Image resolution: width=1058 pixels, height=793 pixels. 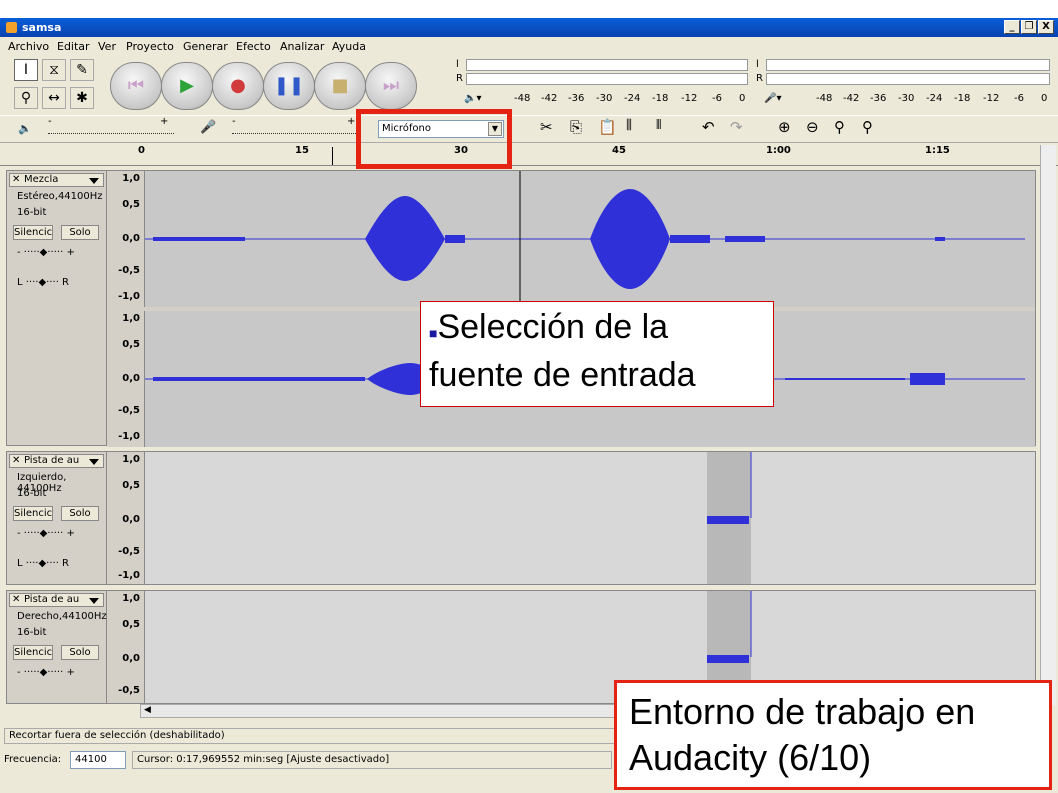 What do you see at coordinates (585, 239) in the screenshot?
I see `waveform-left-svg` at bounding box center [585, 239].